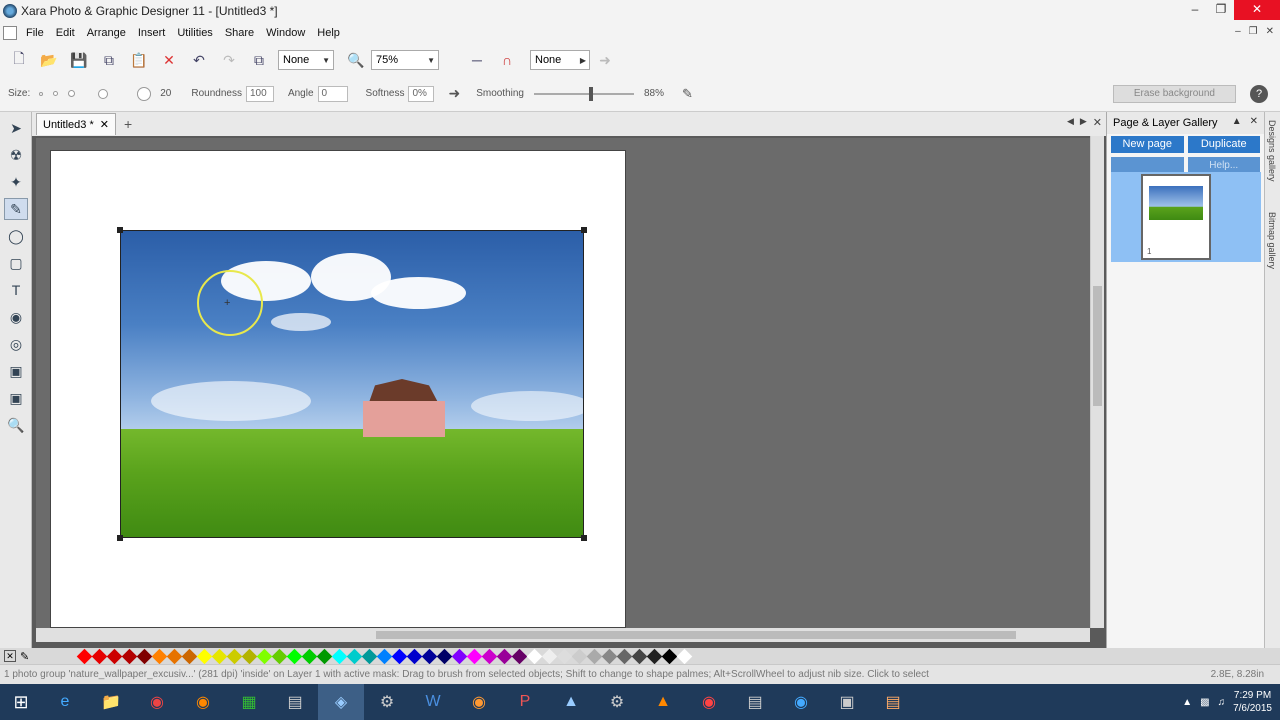 This screenshot has width=1280, height=720. What do you see at coordinates (1097, 346) in the screenshot?
I see `scroll-thumb` at bounding box center [1097, 346].